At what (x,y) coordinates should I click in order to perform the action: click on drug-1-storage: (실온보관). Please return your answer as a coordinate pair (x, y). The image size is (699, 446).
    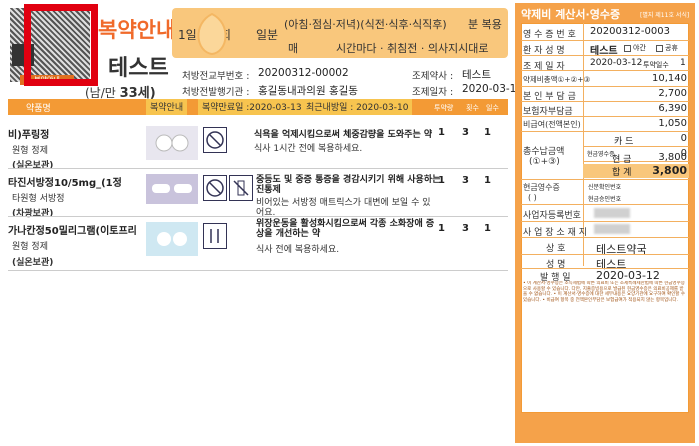
    Looking at the image, I should click on (33, 166).